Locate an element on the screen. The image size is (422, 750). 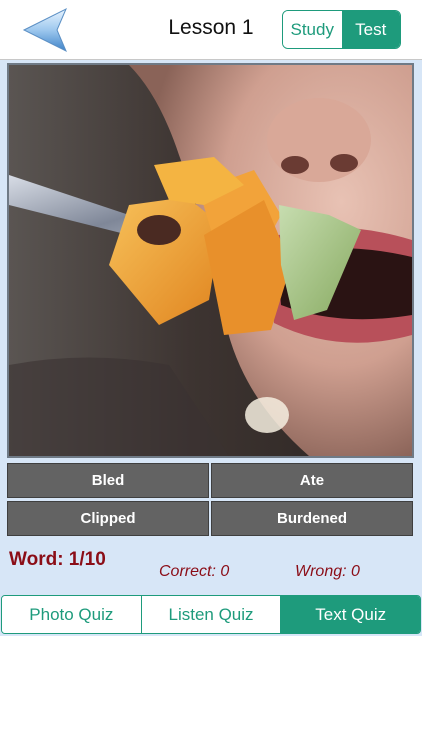
study-test-toggle: Study Test is located at coordinates (341, 29).